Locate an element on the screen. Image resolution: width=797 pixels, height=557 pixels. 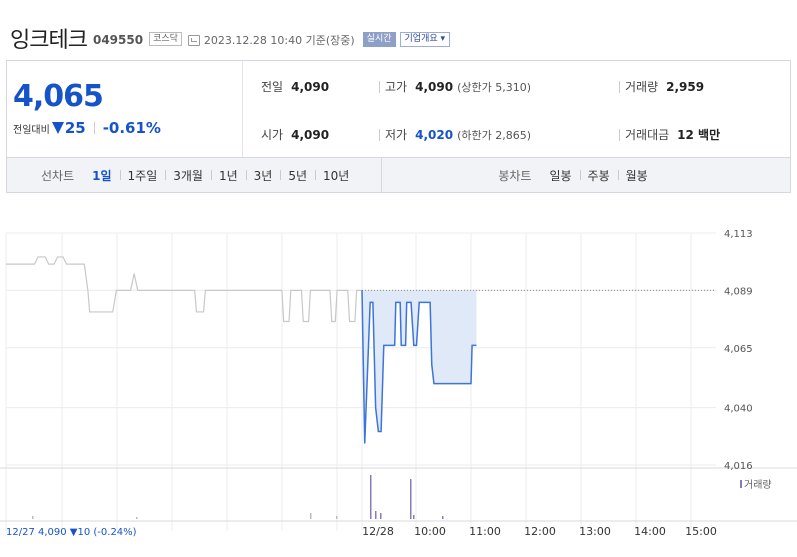
stat-low: 저가 4,020 (하한가 2,865) is located at coordinates (458, 134).